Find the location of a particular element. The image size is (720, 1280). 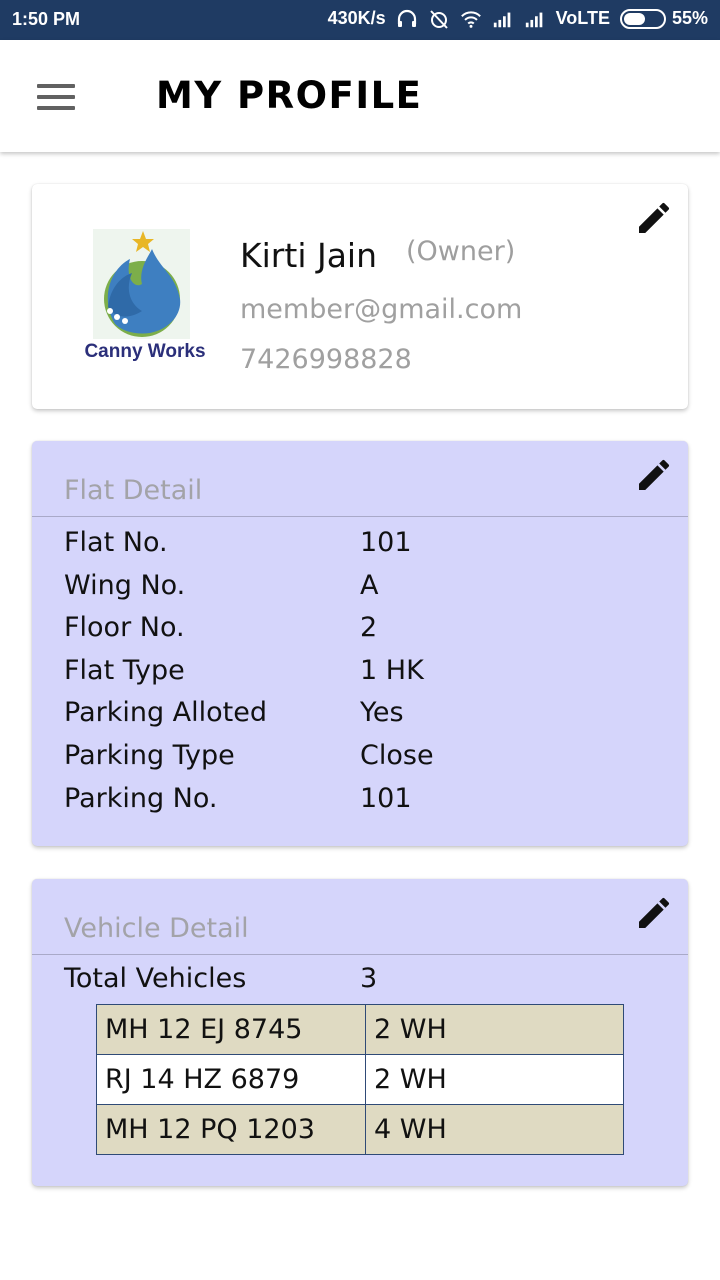

vehicle-detail-title: Vehicle Detail is located at coordinates (156, 928).